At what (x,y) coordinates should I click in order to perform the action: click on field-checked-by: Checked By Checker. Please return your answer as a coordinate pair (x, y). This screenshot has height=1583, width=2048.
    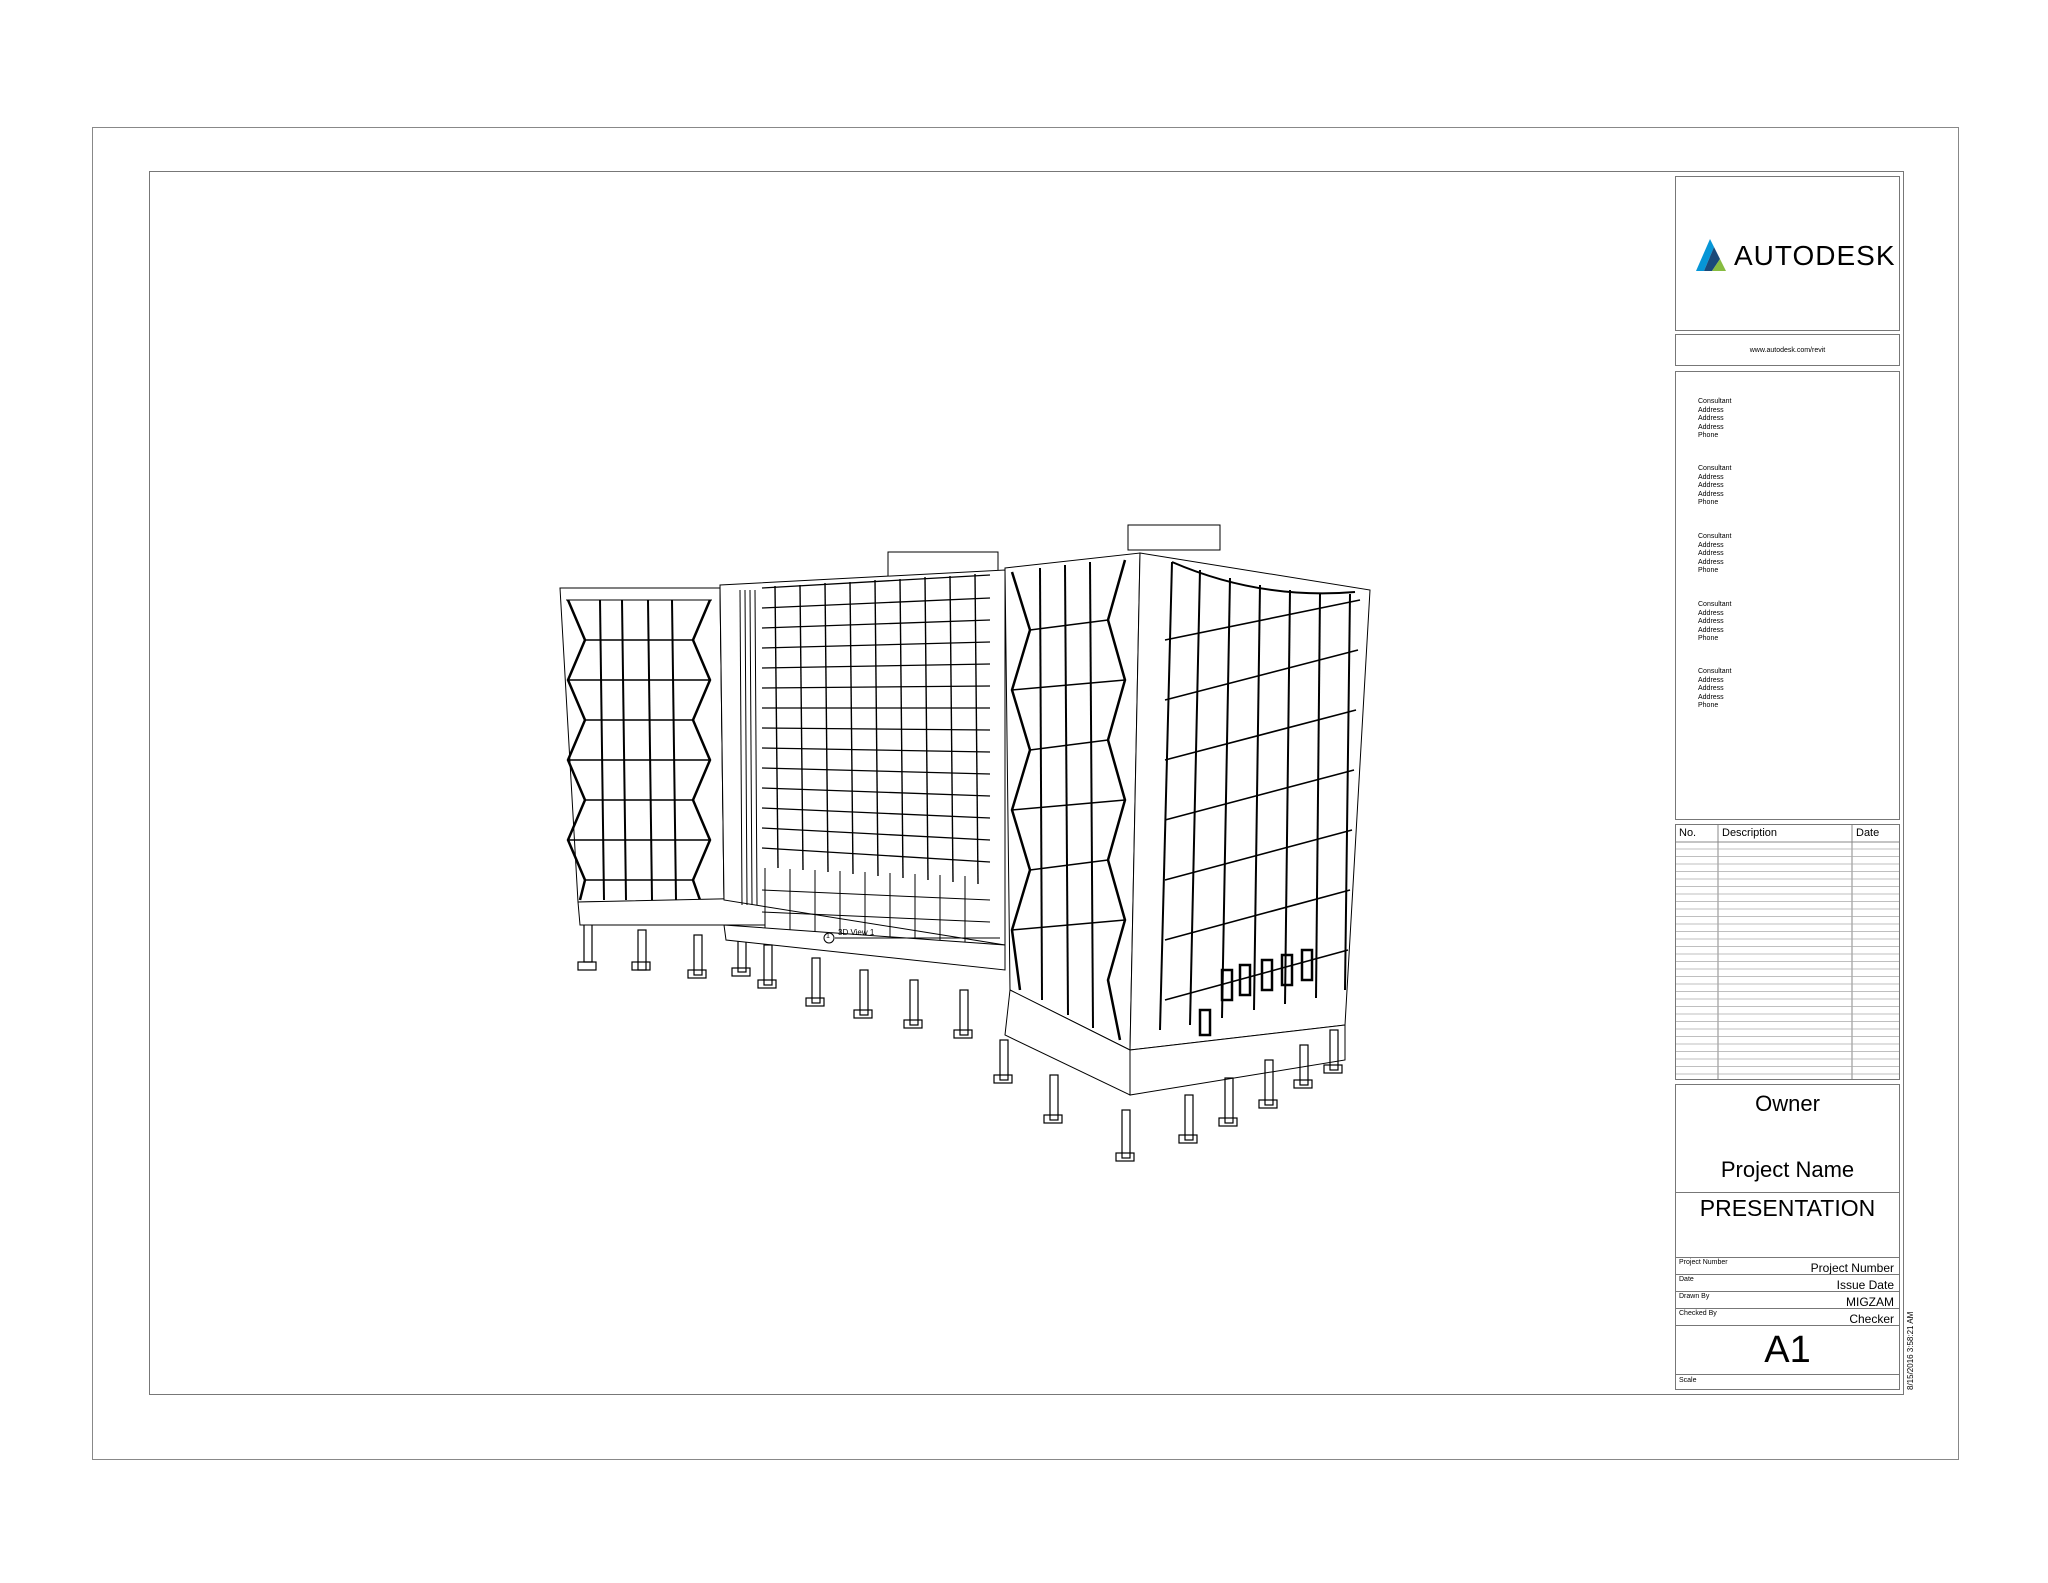
    Looking at the image, I should click on (1787, 1317).